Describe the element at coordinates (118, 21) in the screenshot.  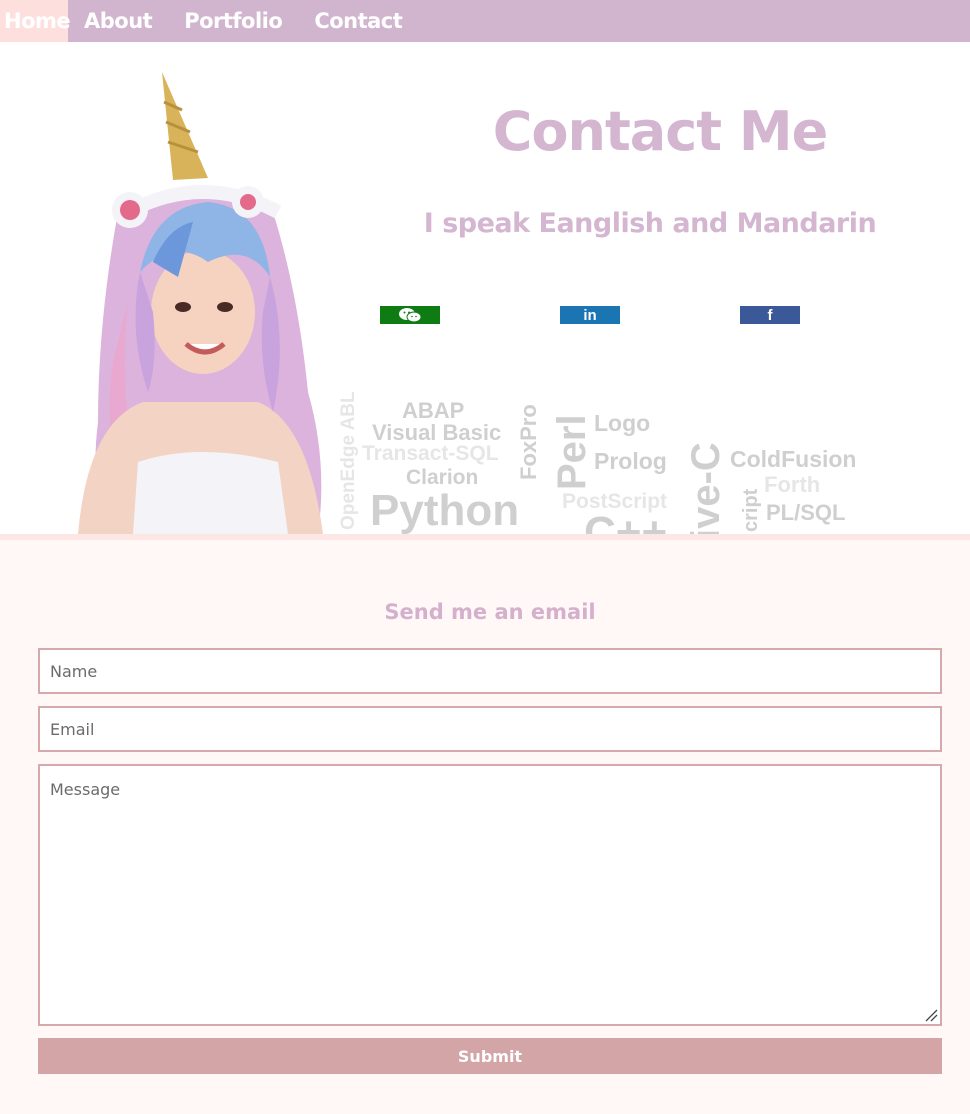
I see `nav-about: About` at that location.